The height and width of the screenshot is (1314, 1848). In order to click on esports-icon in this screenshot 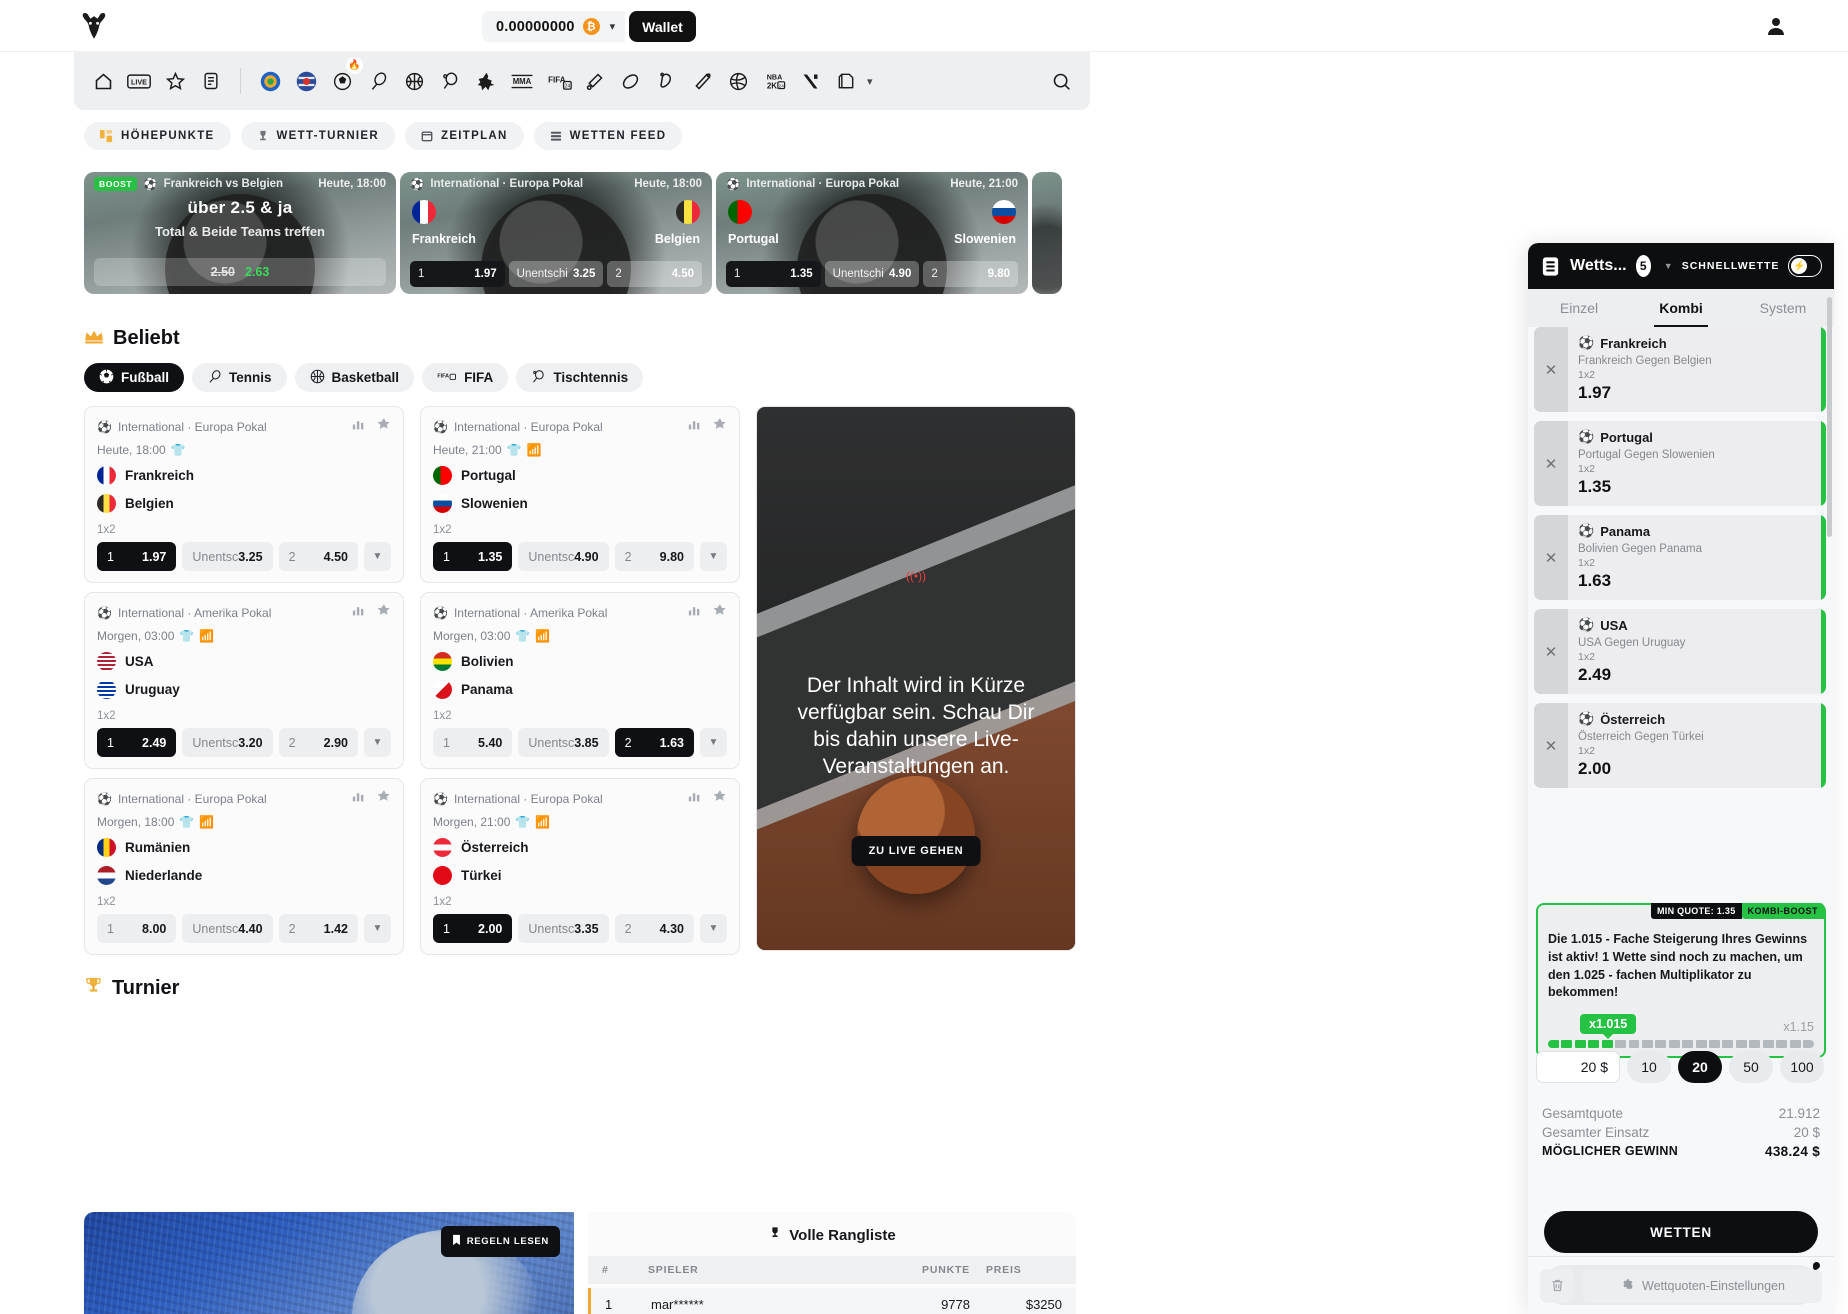, I will do `click(810, 81)`.